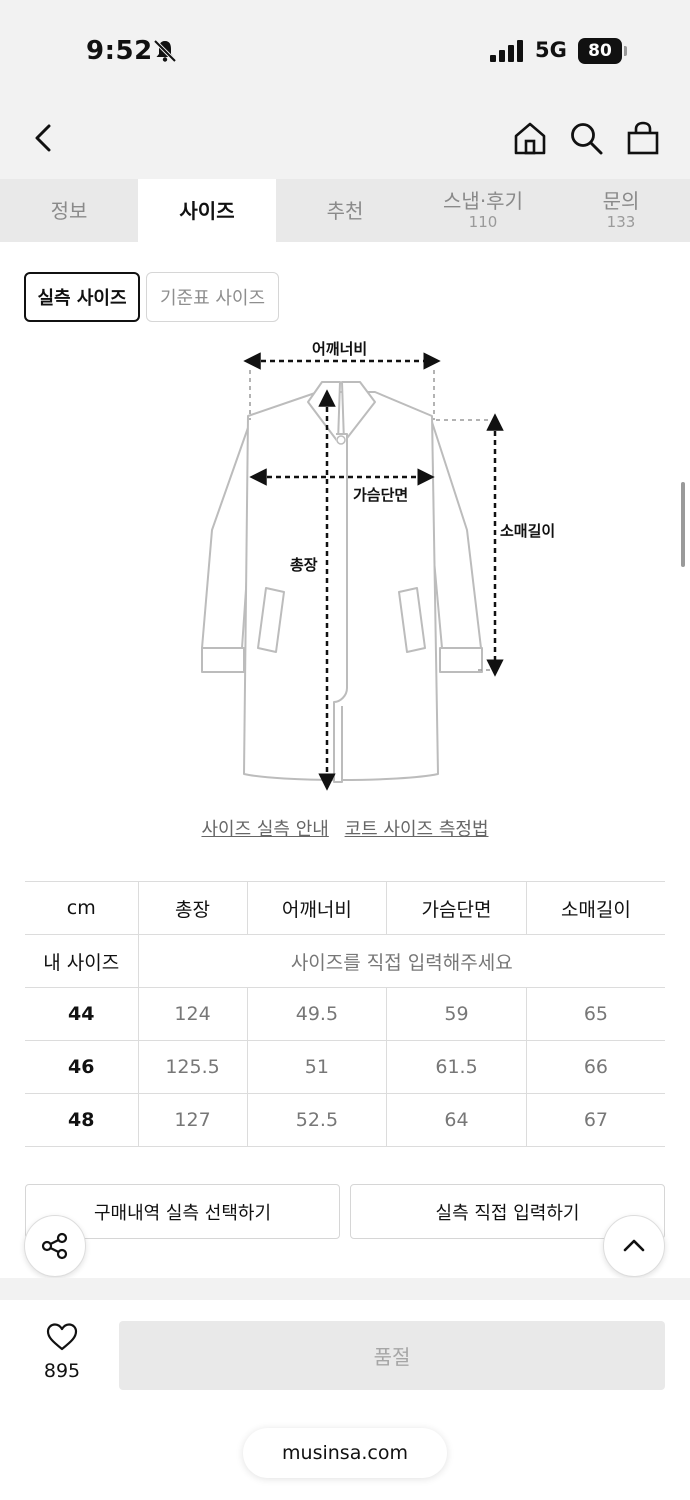 This screenshot has height=1500, width=690. I want to click on table-row: 44 124 49.5 59 65, so click(345, 1014).